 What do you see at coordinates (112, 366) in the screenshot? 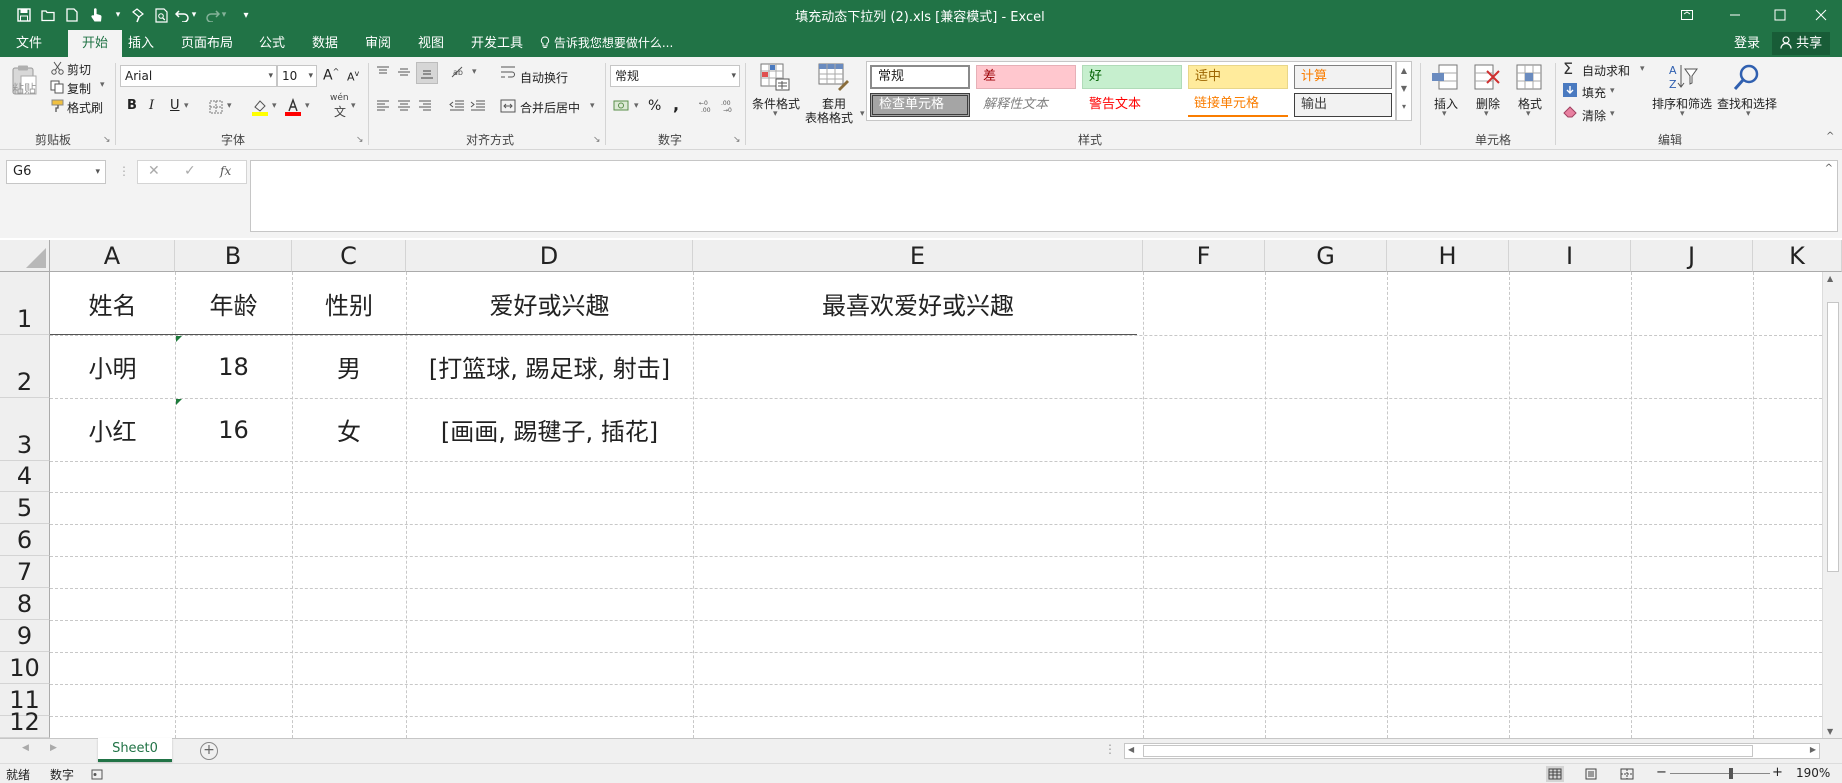
I see `table-cell: 小明` at bounding box center [112, 366].